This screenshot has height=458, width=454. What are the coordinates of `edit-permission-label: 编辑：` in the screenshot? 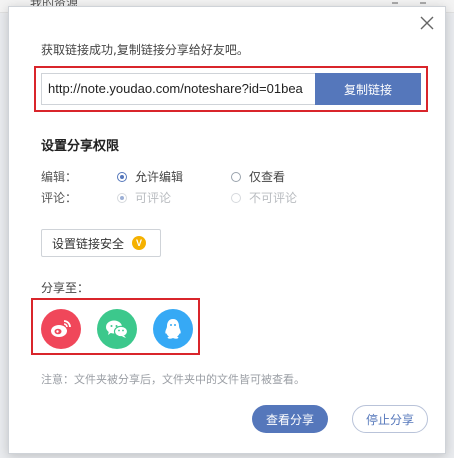 It's located at (59, 177).